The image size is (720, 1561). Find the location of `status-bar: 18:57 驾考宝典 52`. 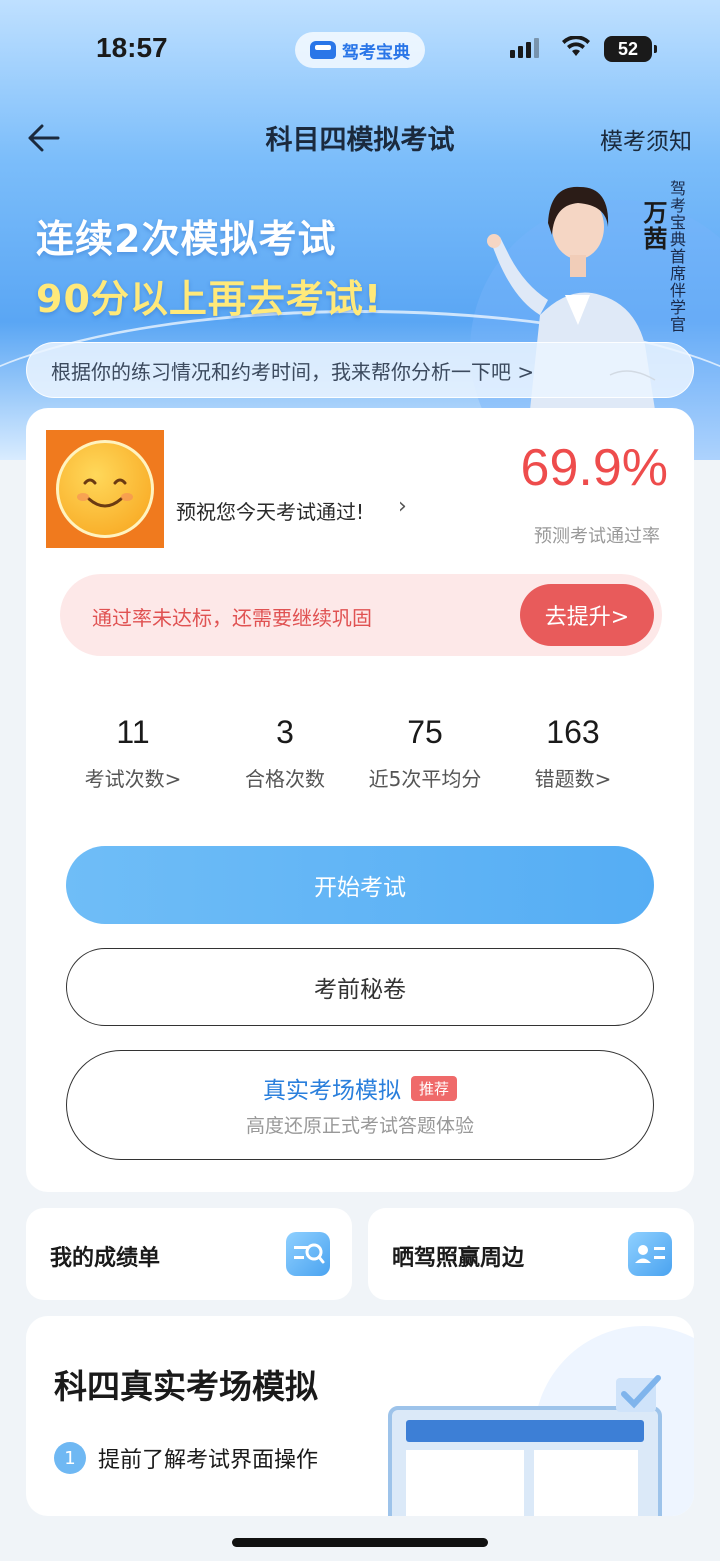

status-bar: 18:57 驾考宝典 52 is located at coordinates (360, 48).